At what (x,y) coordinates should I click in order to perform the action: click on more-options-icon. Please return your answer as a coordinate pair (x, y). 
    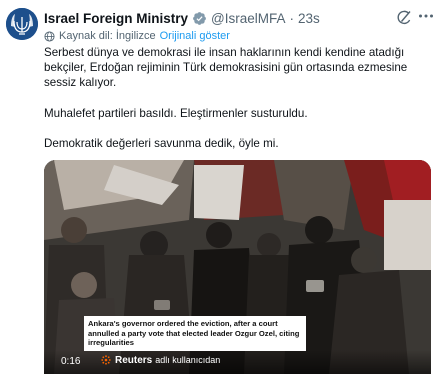
    Looking at the image, I should click on (426, 16).